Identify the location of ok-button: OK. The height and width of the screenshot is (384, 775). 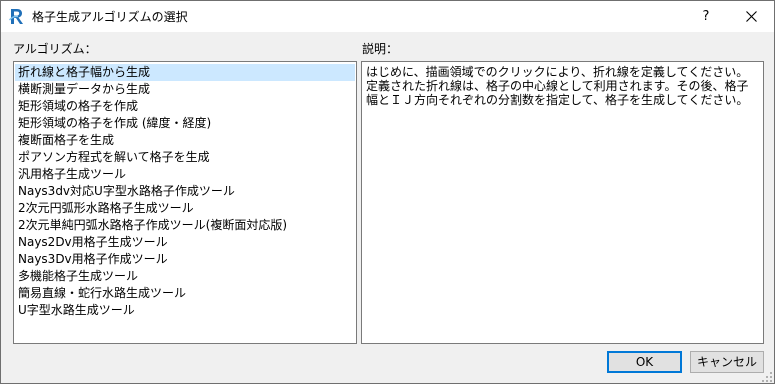
(644, 362).